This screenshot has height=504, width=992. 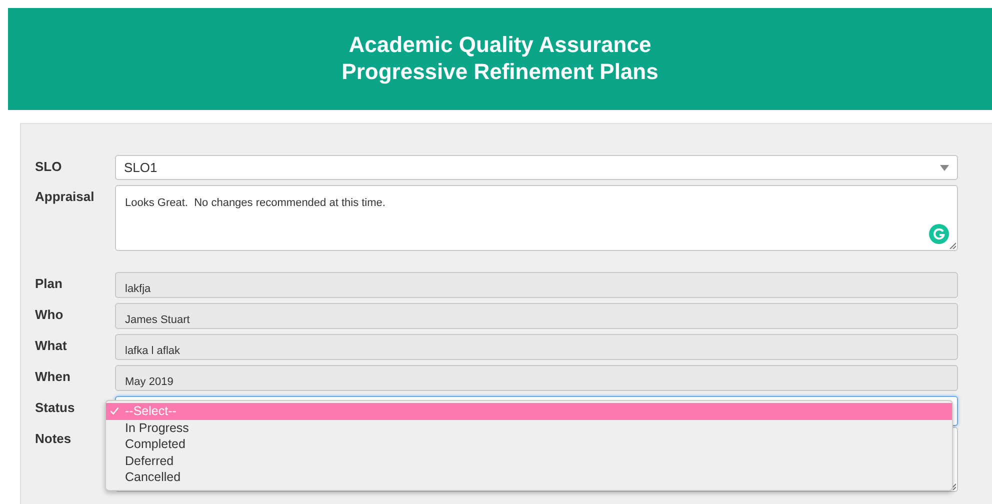 I want to click on field-label: What, so click(x=51, y=345).